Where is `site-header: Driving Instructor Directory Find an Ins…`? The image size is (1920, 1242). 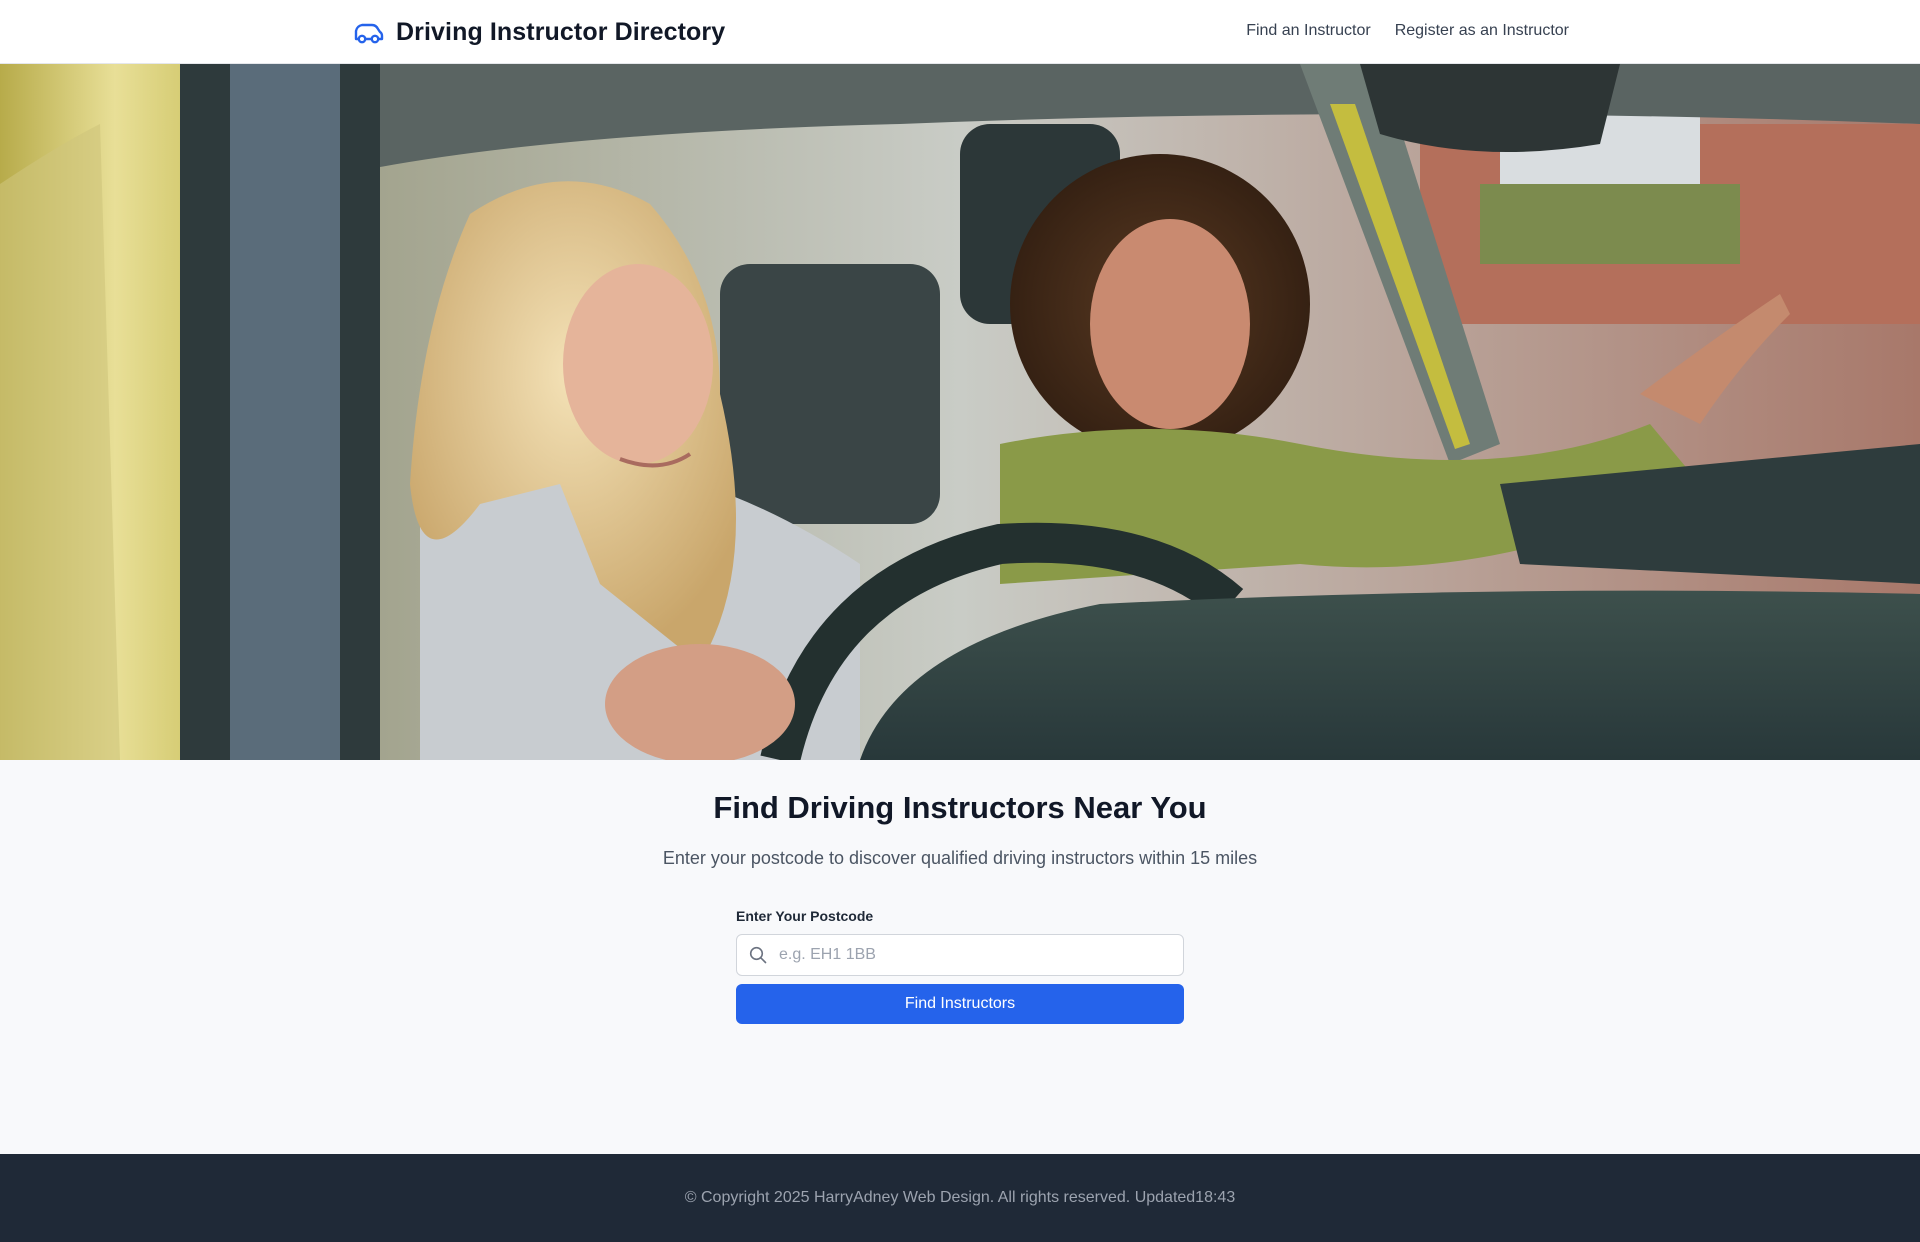 site-header: Driving Instructor Directory Find an Ins… is located at coordinates (960, 32).